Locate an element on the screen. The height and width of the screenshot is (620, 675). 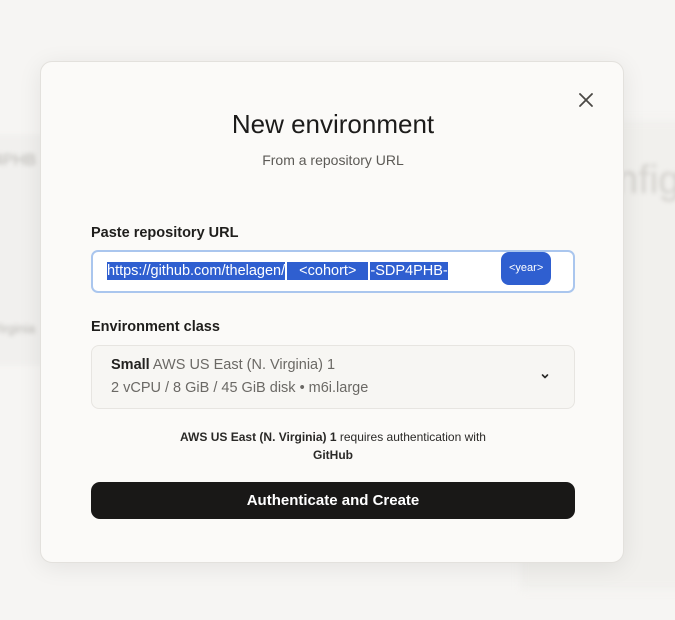
environment-region: AWS US East (N. Virginia) 1 is located at coordinates (244, 365).